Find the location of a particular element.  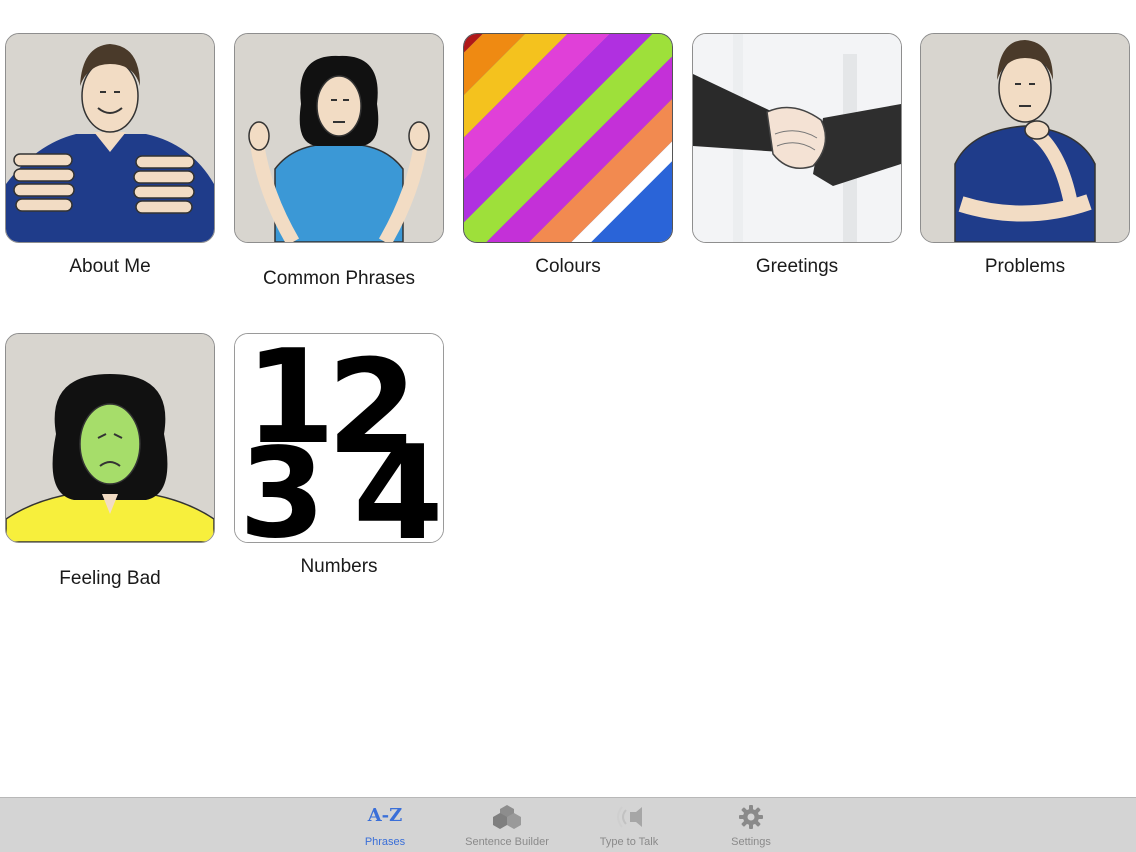

man-thinking-icon is located at coordinates (1025, 138).